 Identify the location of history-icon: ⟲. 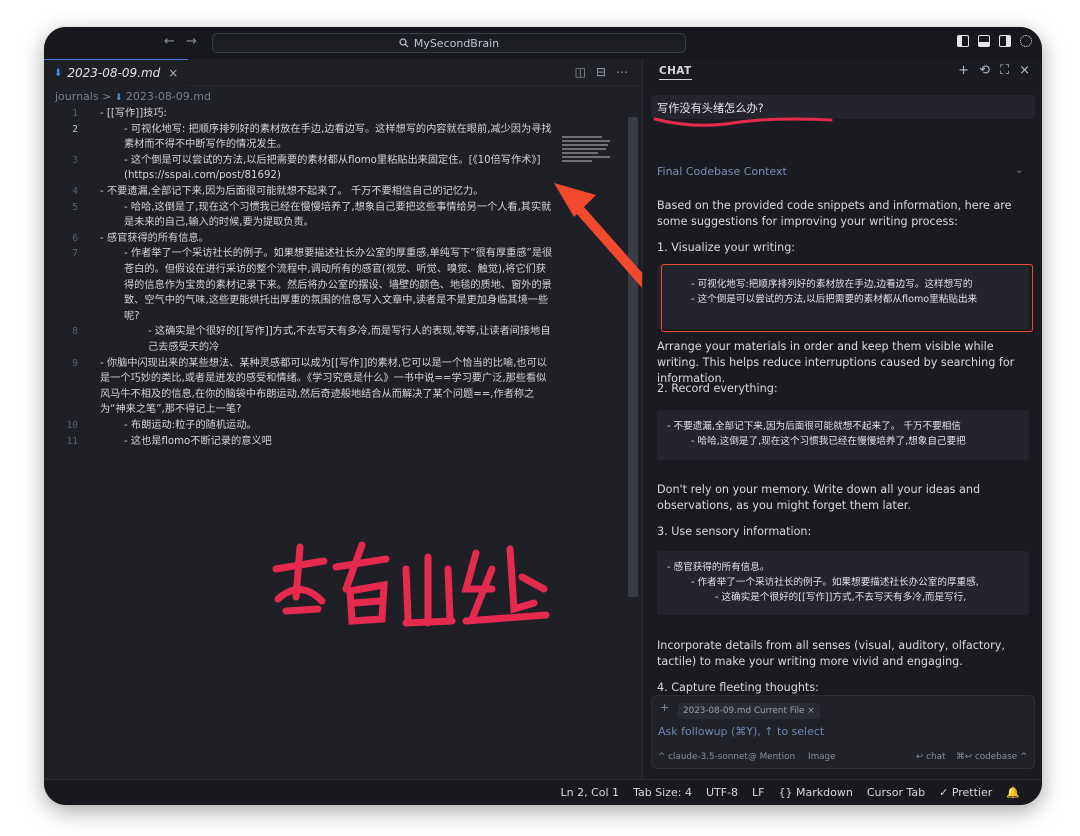
(984, 70).